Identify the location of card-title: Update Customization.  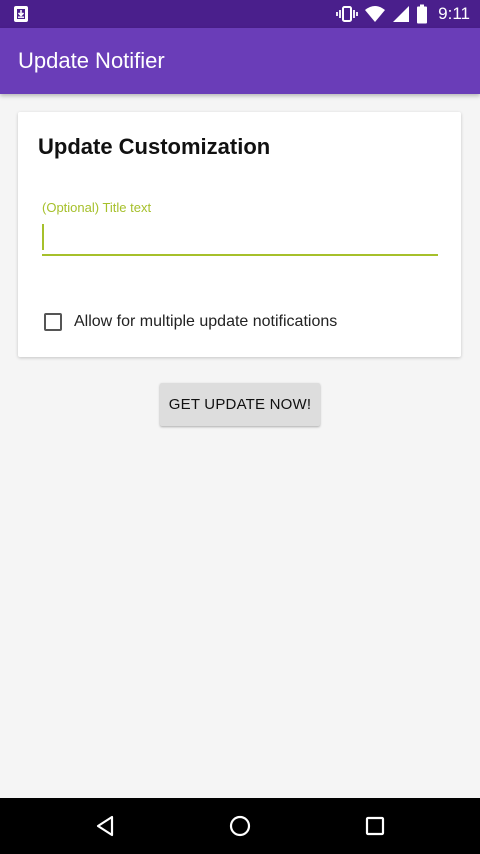
(154, 146).